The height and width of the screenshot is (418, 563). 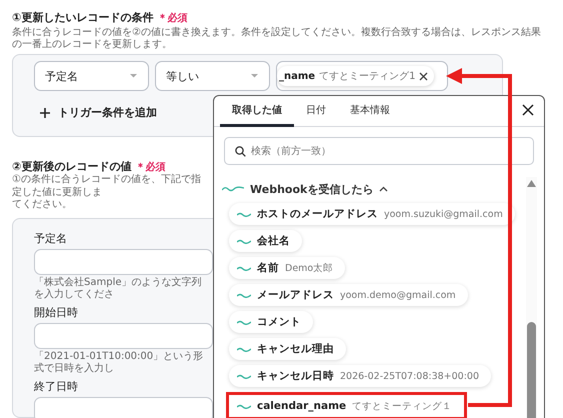 What do you see at coordinates (355, 76) in the screenshot?
I see `value-chip: _name てすとミーティング1` at bounding box center [355, 76].